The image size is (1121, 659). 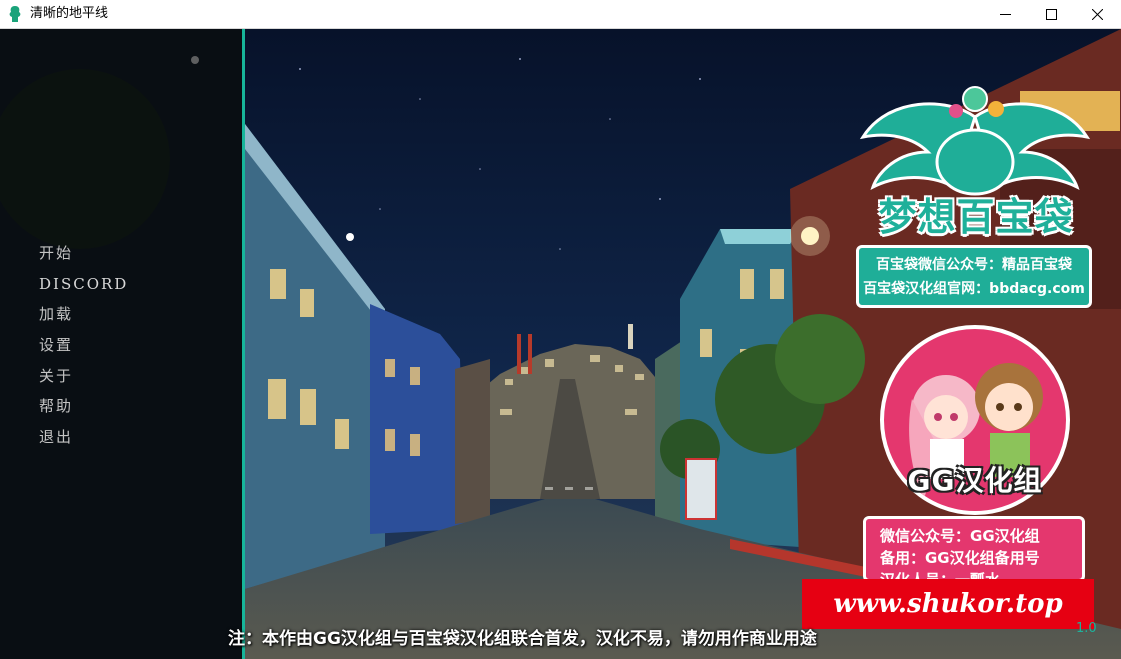 I want to click on close-button, so click(x=1097, y=14).